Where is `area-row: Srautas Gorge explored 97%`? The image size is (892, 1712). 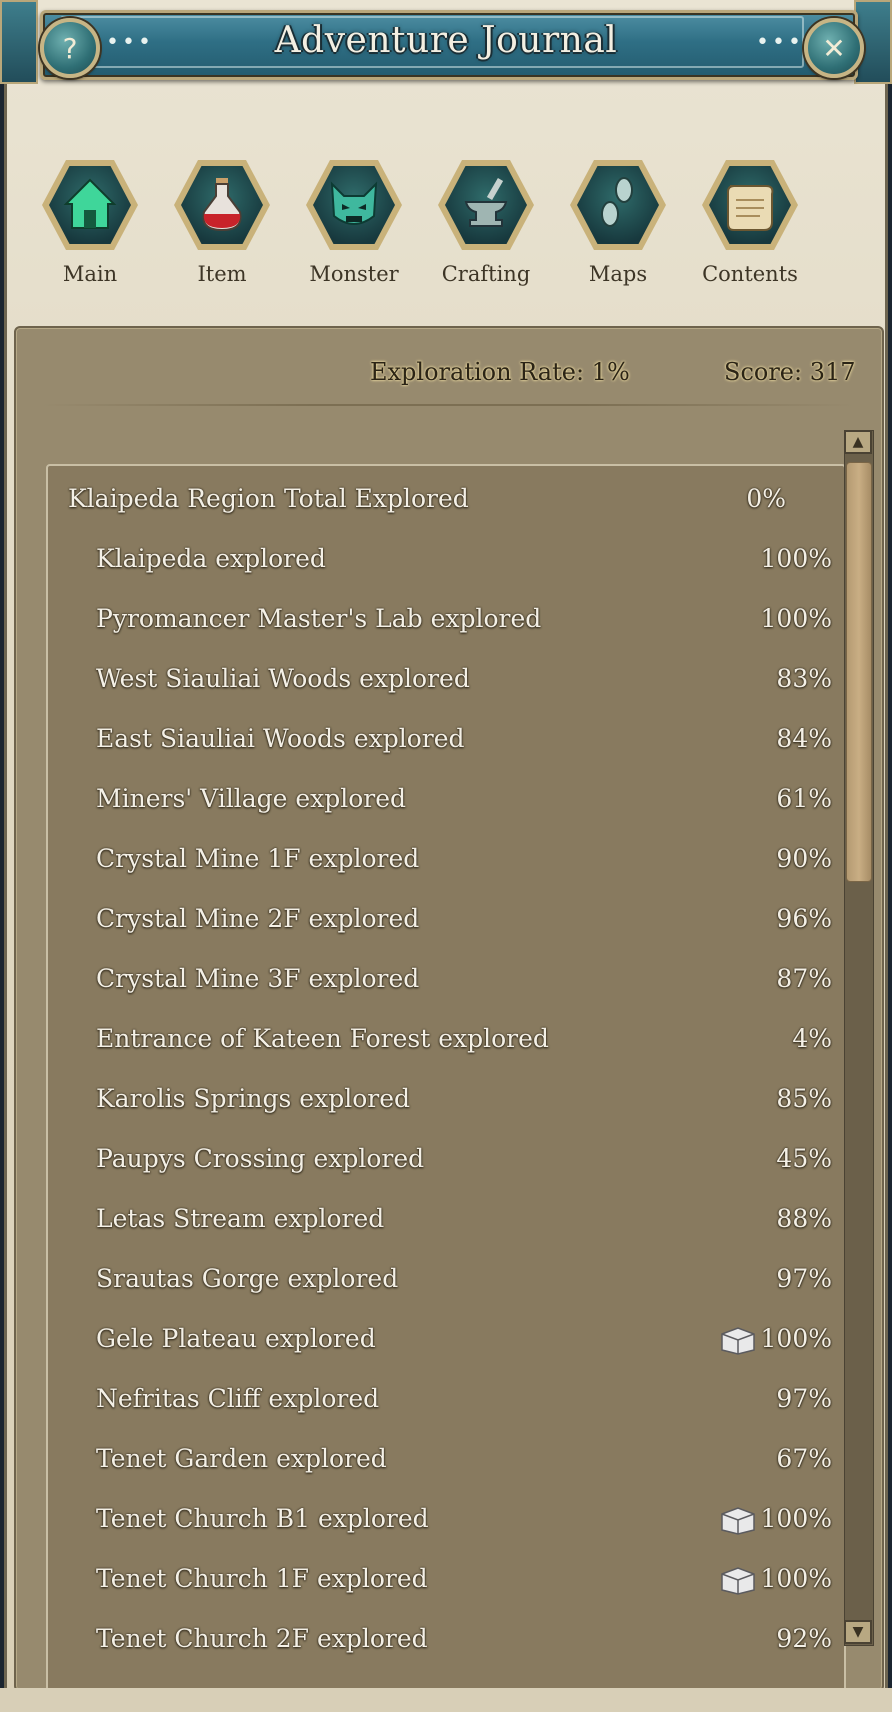 area-row: Srautas Gorge explored 97% is located at coordinates (446, 1280).